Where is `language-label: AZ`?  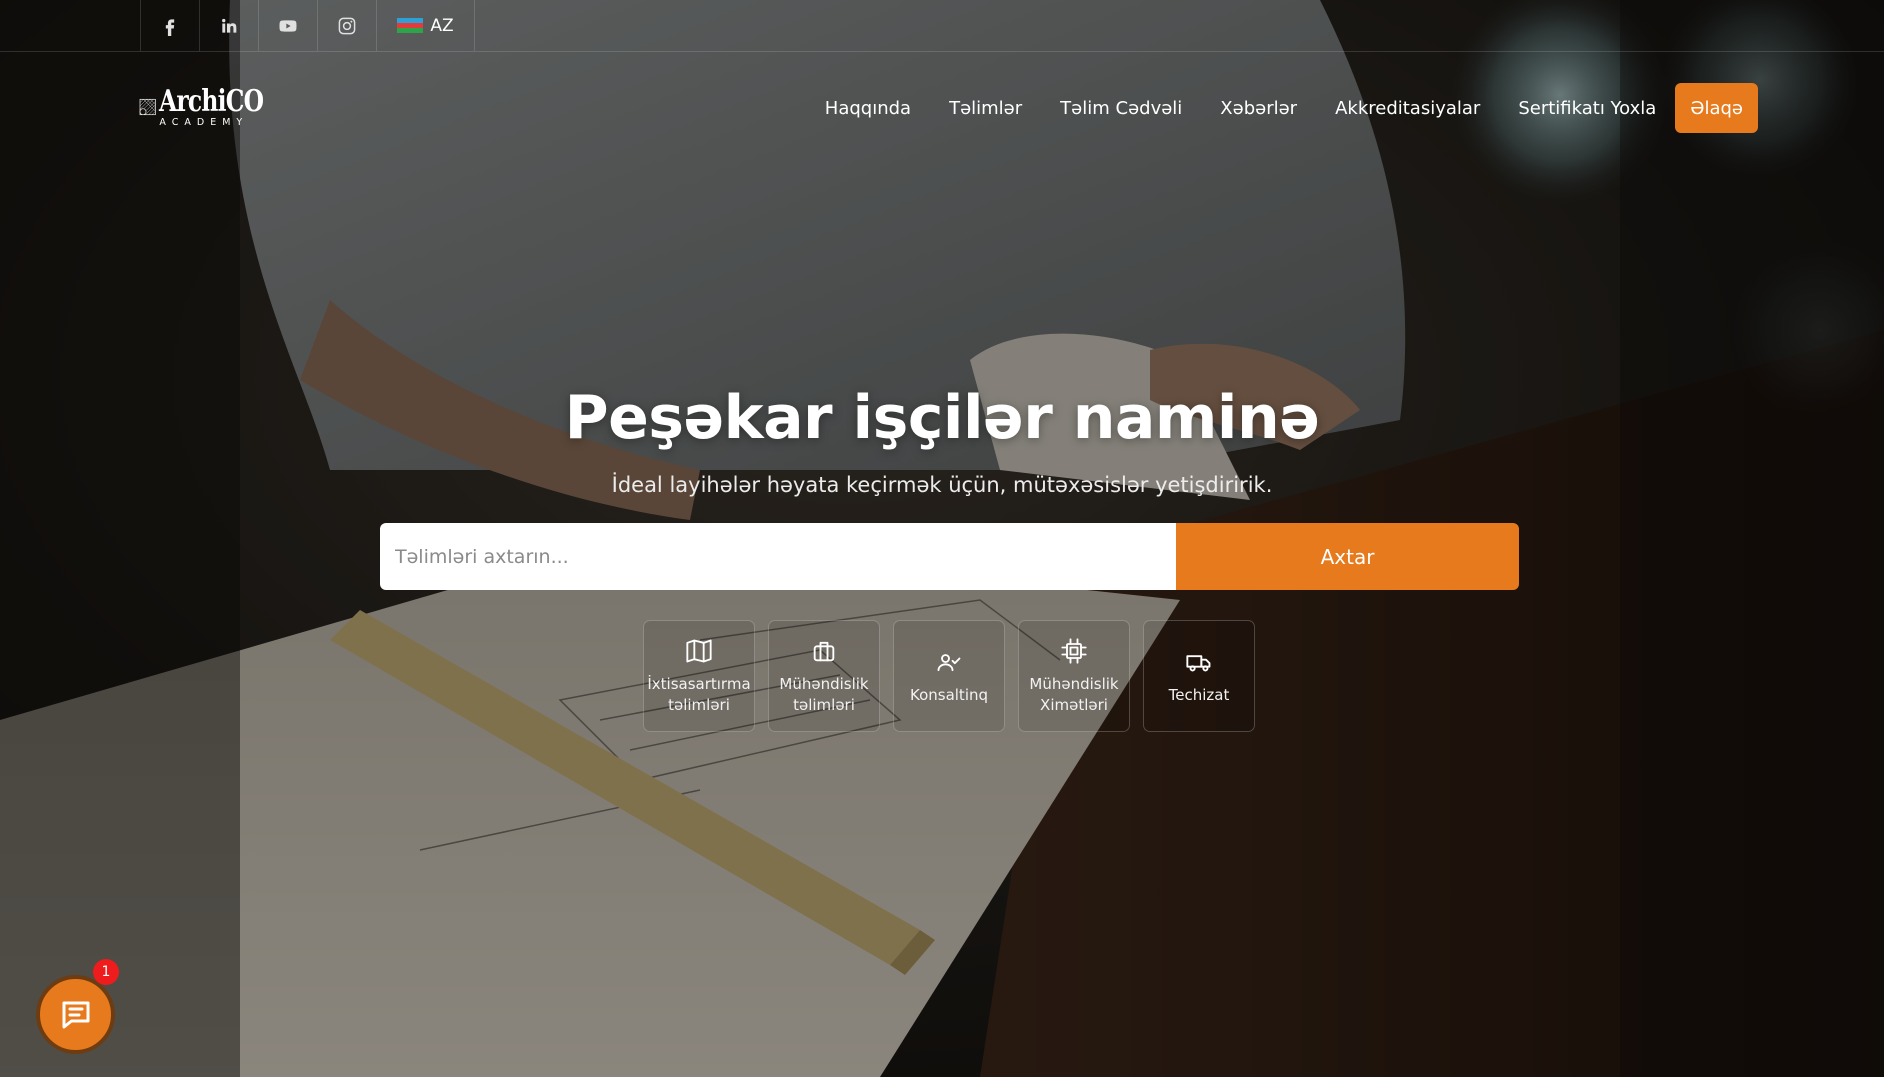 language-label: AZ is located at coordinates (442, 25).